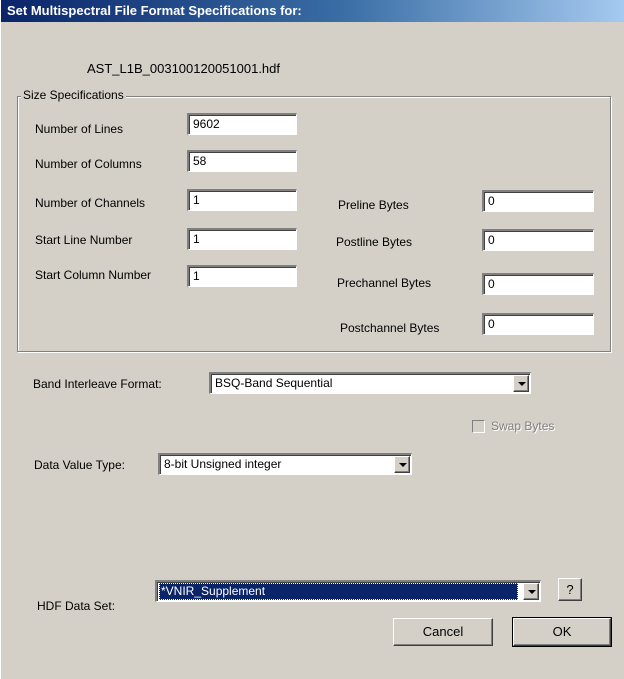 This screenshot has width=624, height=679. I want to click on band-interleave-format-select: BSQ-Band Sequential, so click(370, 383).